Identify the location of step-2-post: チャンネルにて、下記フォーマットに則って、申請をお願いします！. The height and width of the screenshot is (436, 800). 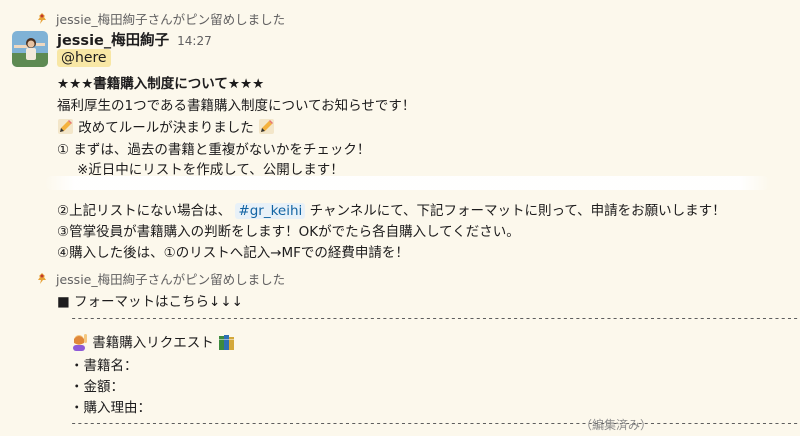
(517, 211).